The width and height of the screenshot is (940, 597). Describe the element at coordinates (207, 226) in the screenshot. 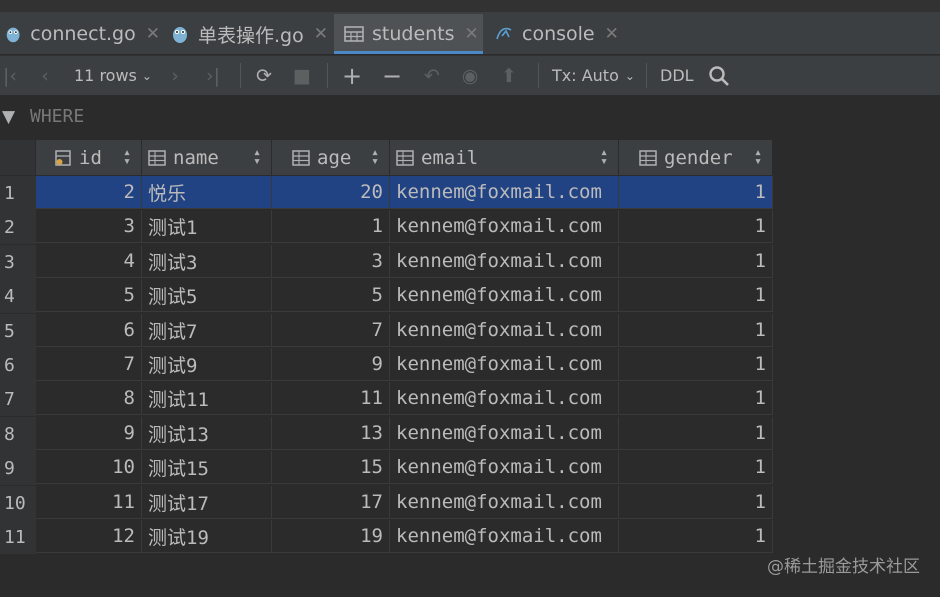

I see `cell-name: 测试1` at that location.